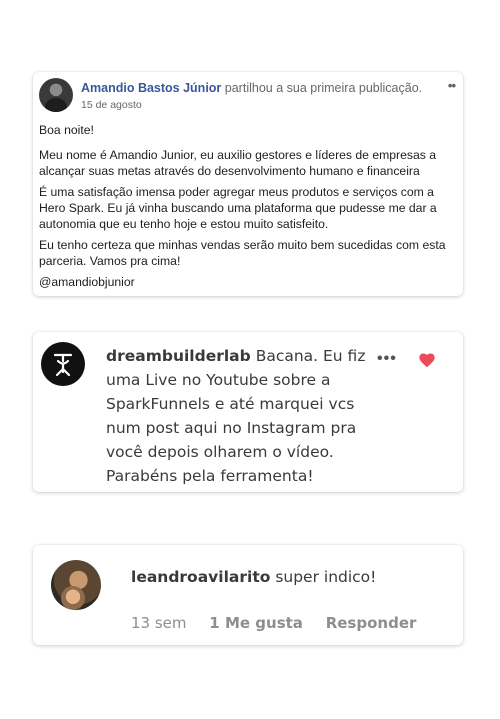 This screenshot has height=719, width=500. I want to click on like-heart-icon, so click(427, 362).